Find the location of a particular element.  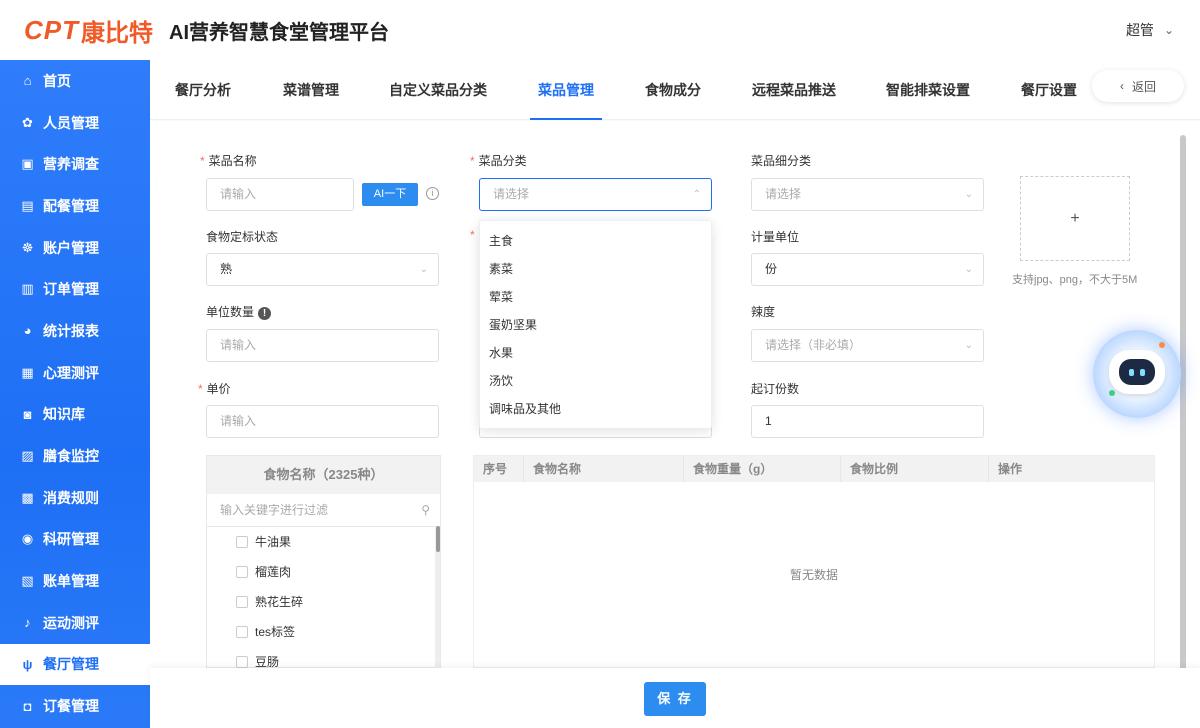

tab-7: 餐厅设置 is located at coordinates (1049, 90).